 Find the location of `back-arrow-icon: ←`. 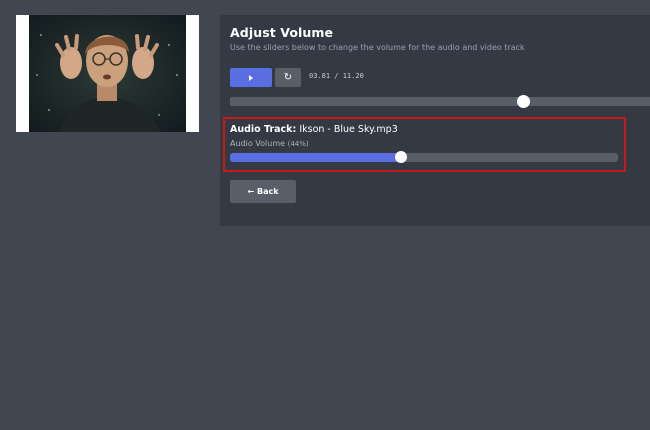

back-arrow-icon: ← is located at coordinates (251, 191).